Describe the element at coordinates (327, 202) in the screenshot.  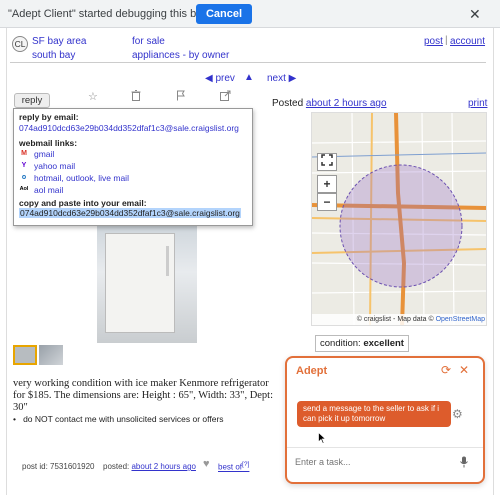
I see `map-zoom-out-button: −` at that location.